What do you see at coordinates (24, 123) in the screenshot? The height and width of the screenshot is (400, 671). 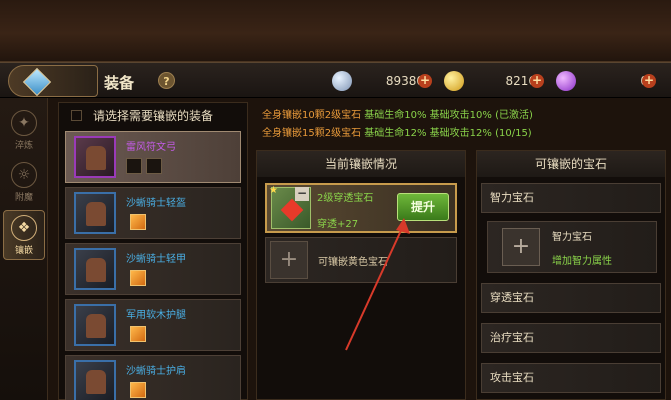 I see `refine-icon: ✦` at bounding box center [24, 123].